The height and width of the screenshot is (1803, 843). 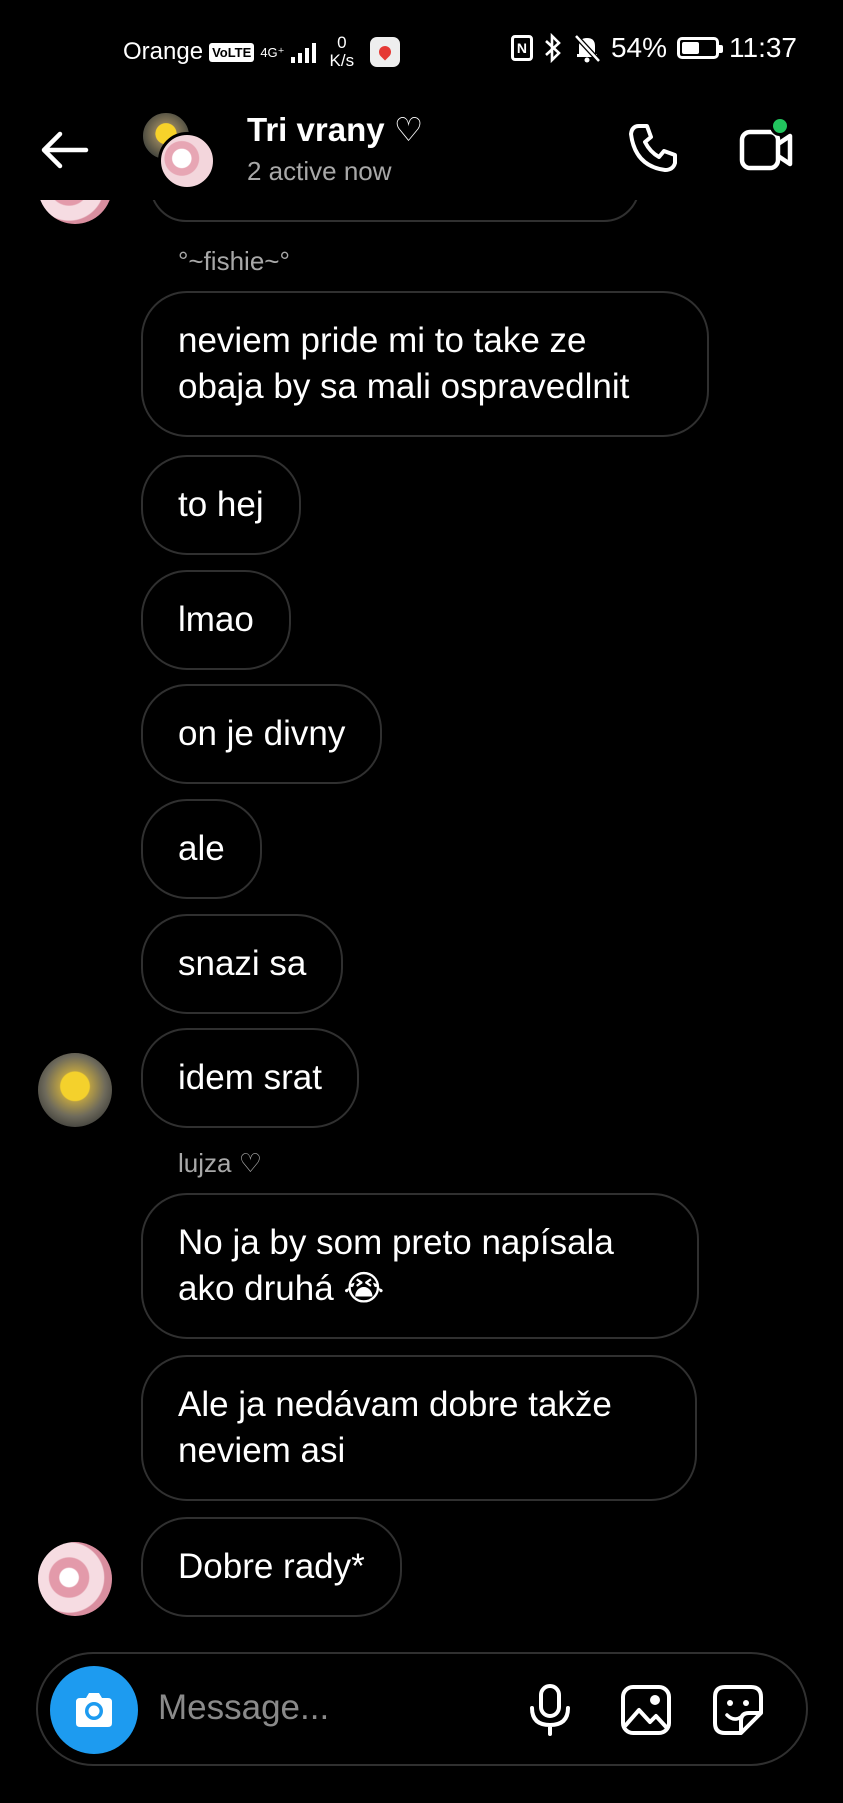 I want to click on group-avatar, so click(x=179, y=150).